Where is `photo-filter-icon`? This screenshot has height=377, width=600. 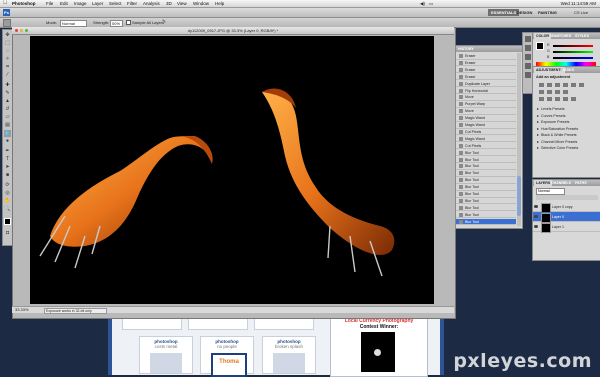 photo-filter-icon is located at coordinates (557, 92).